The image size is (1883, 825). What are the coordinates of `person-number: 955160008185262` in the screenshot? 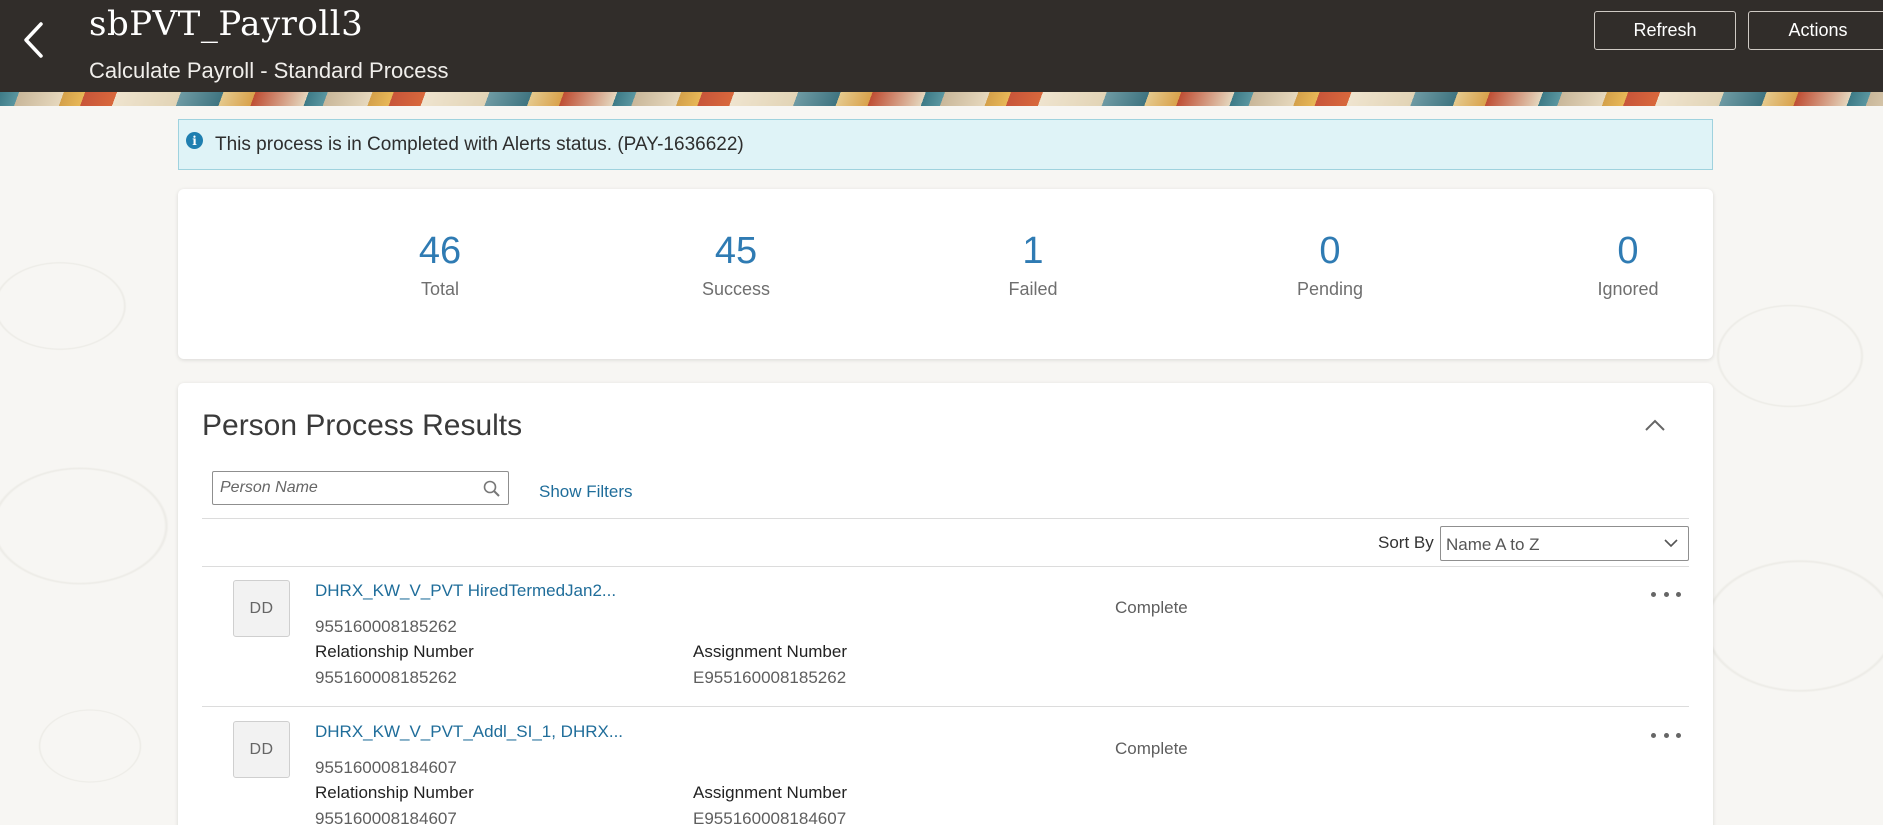 It's located at (386, 626).